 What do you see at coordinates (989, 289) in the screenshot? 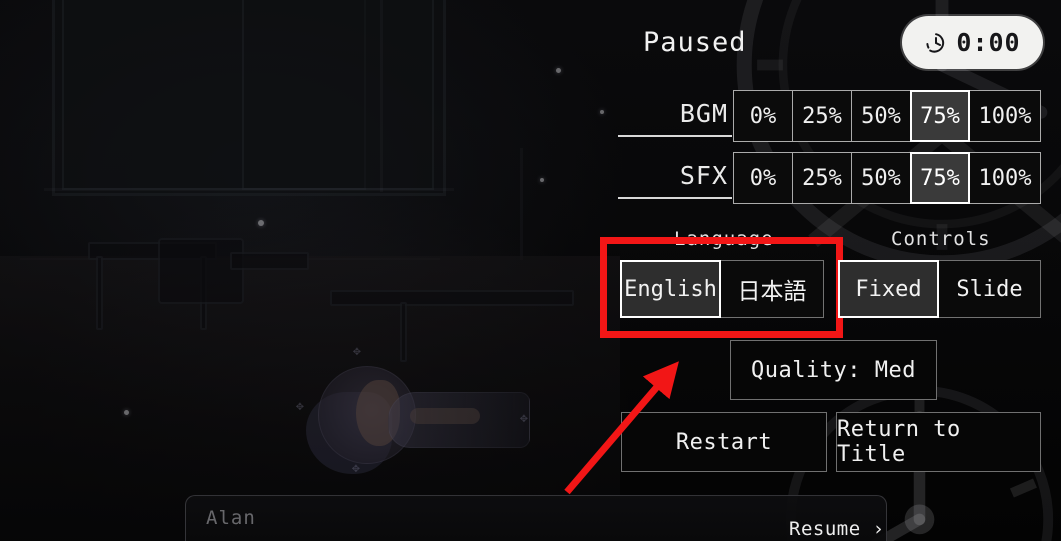
I see `controls-option-slide: Slide` at bounding box center [989, 289].